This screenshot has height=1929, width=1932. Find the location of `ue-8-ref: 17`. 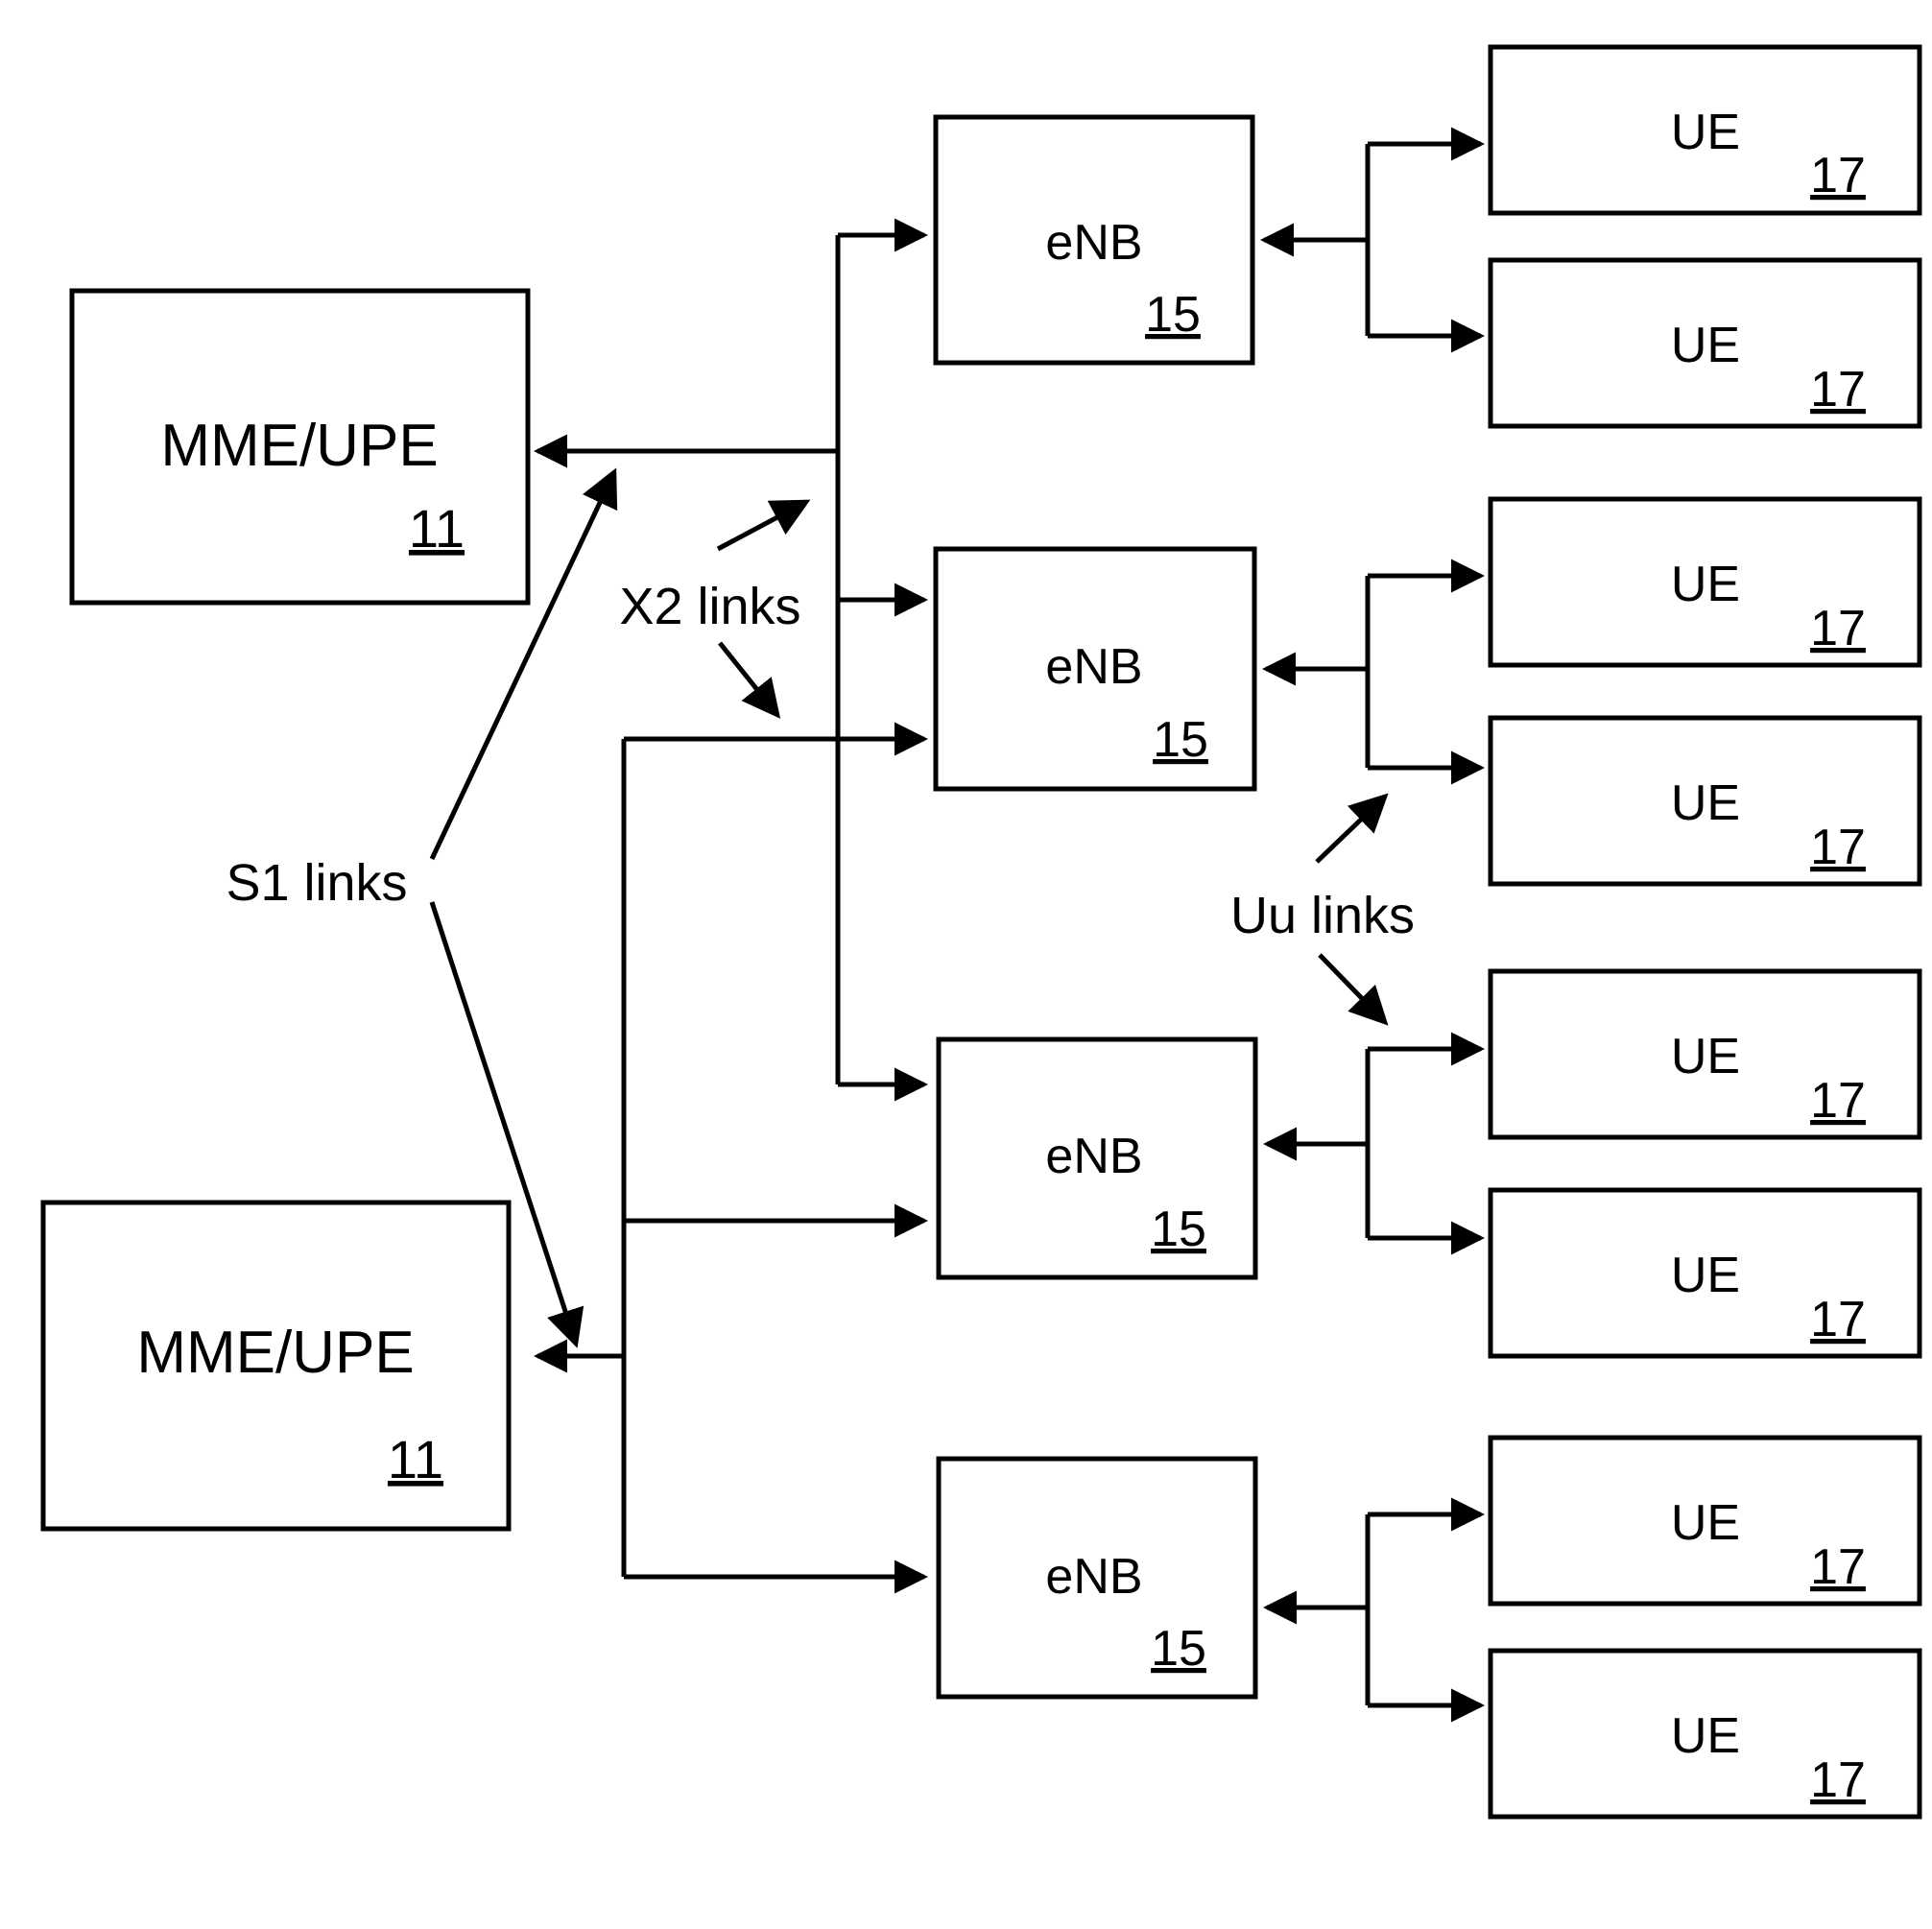

ue-8-ref: 17 is located at coordinates (1838, 1780).